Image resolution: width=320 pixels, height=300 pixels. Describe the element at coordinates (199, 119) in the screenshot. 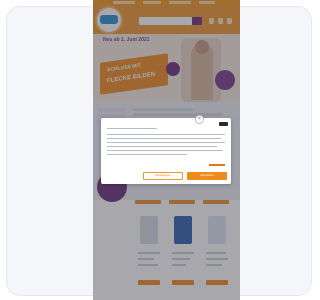

I see `close-icon: ×` at that location.